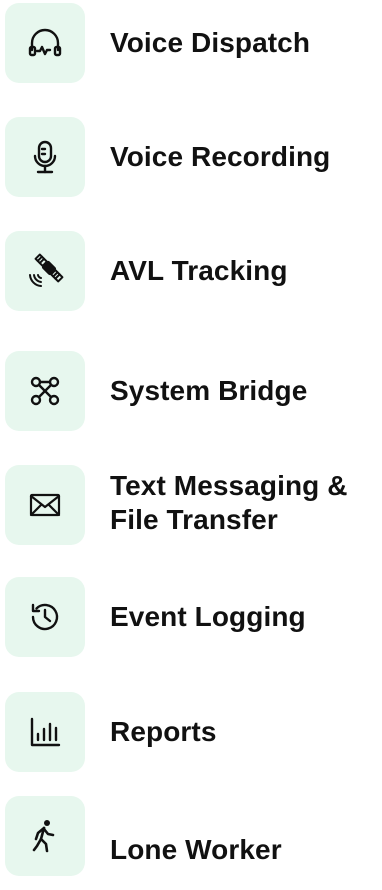  What do you see at coordinates (163, 731) in the screenshot?
I see `feature-label: Reports` at bounding box center [163, 731].